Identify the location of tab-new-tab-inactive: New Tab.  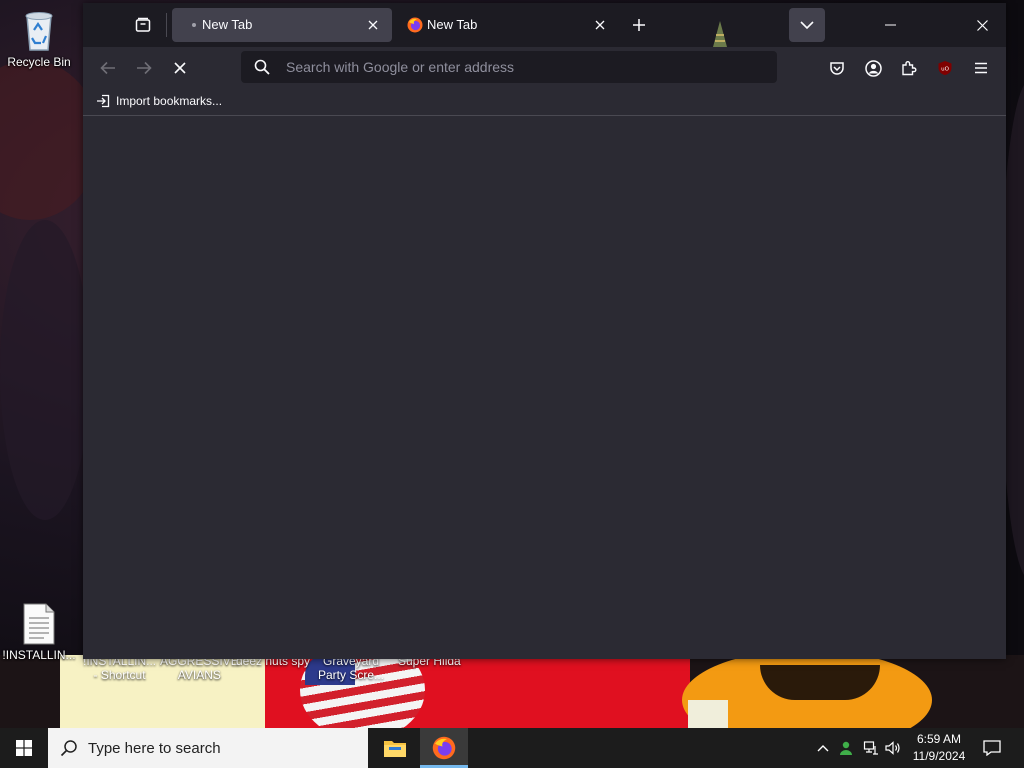
(508, 25).